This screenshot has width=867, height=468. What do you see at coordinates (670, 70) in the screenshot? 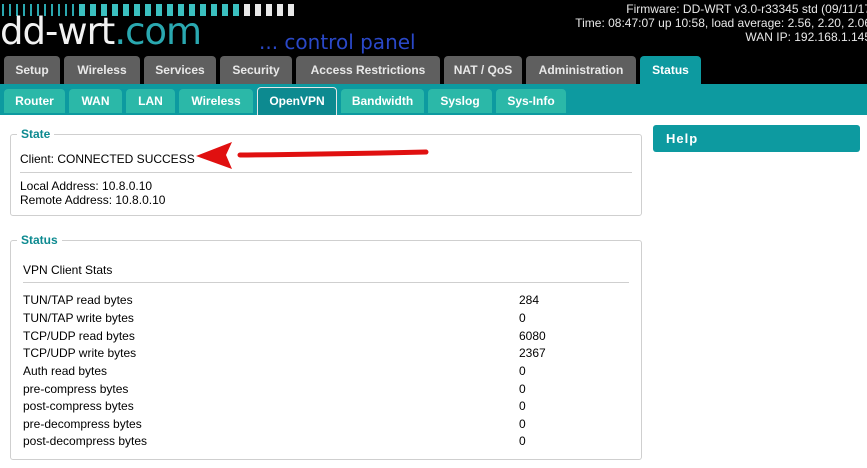
I see `tab-status: Status` at bounding box center [670, 70].